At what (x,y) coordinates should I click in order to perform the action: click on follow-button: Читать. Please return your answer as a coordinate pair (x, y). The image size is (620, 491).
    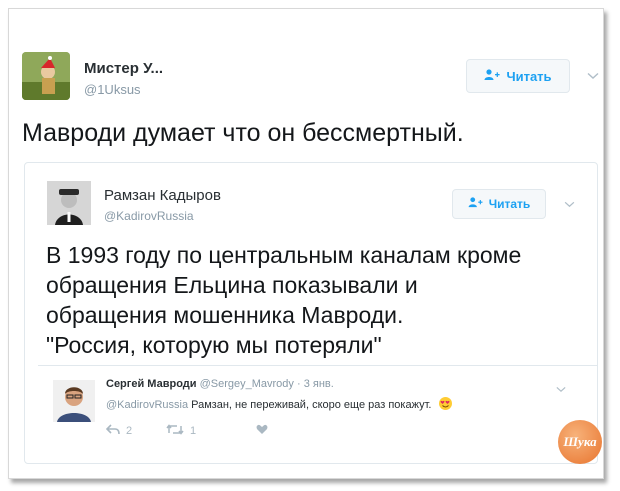
    Looking at the image, I should click on (518, 76).